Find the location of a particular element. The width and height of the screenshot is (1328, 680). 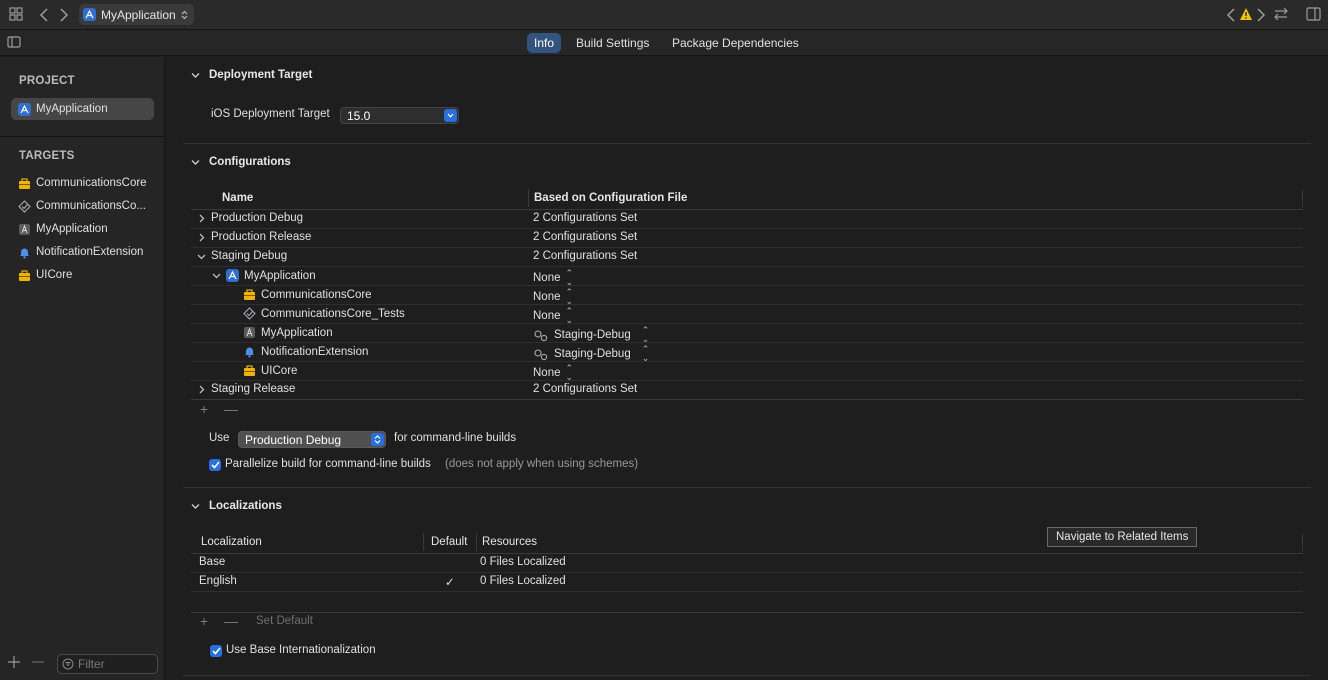

use-base-internationalization-checkbox is located at coordinates (216, 651).